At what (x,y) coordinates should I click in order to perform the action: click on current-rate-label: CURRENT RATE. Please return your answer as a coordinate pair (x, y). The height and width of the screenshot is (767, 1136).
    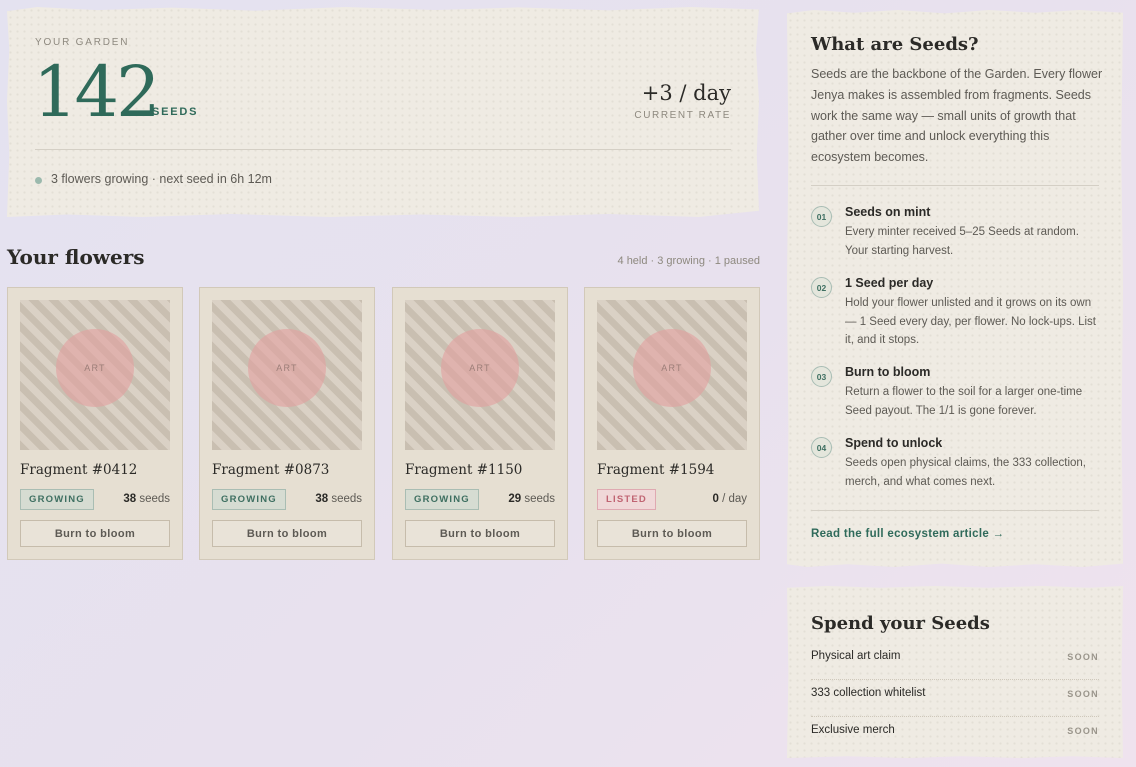
    Looking at the image, I should click on (682, 115).